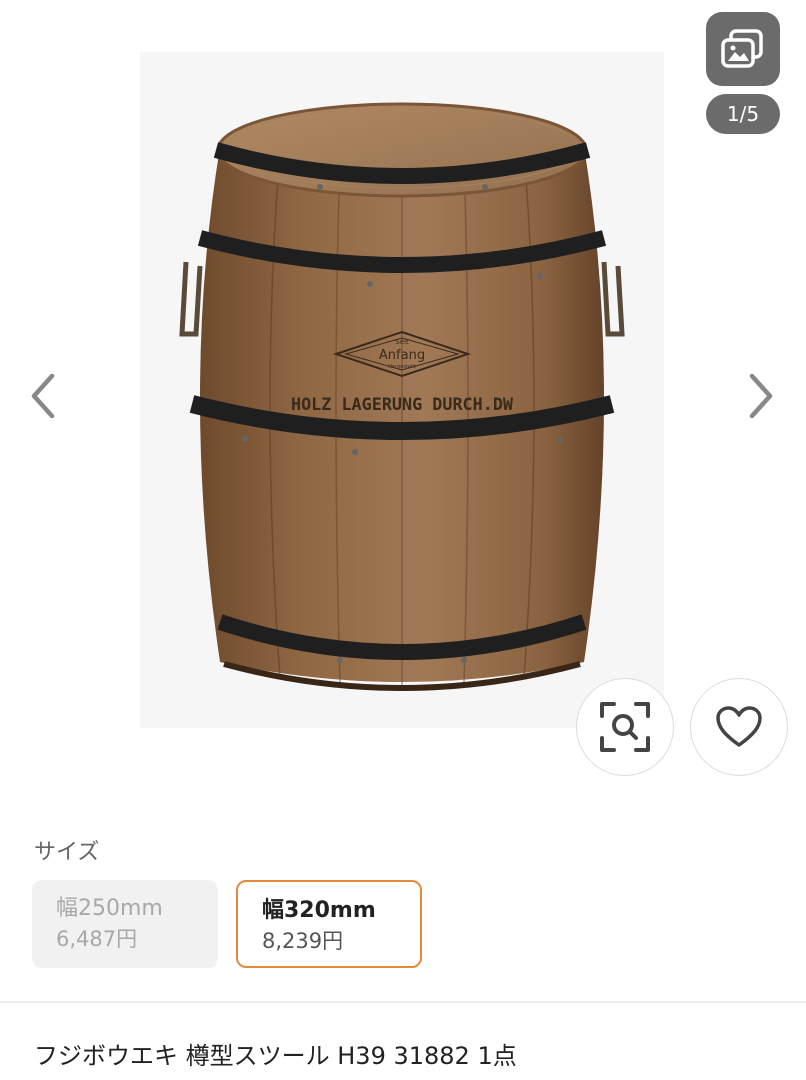 The width and height of the screenshot is (806, 1080). I want to click on chevron-right-icon, so click(761, 396).